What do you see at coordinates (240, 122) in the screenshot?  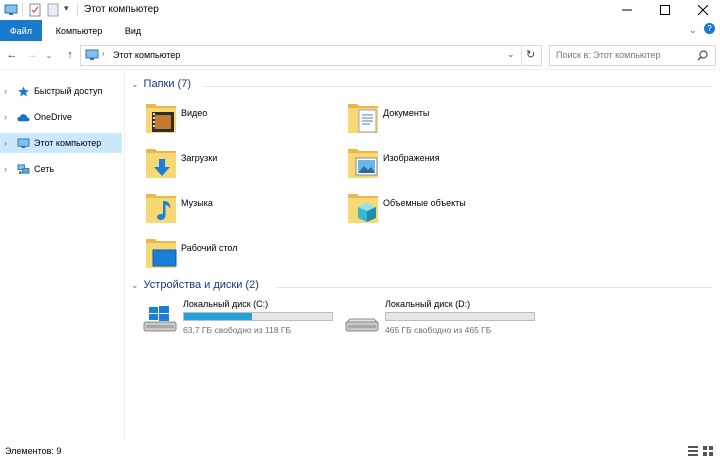 I see `folder-videos: Видео` at bounding box center [240, 122].